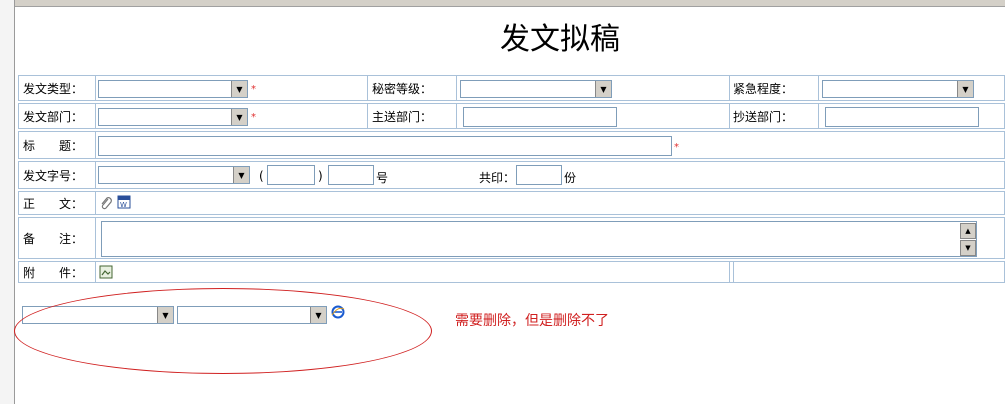 This screenshot has height=404, width=1005. Describe the element at coordinates (173, 89) in the screenshot. I see `doc-type-select: ▼` at that location.